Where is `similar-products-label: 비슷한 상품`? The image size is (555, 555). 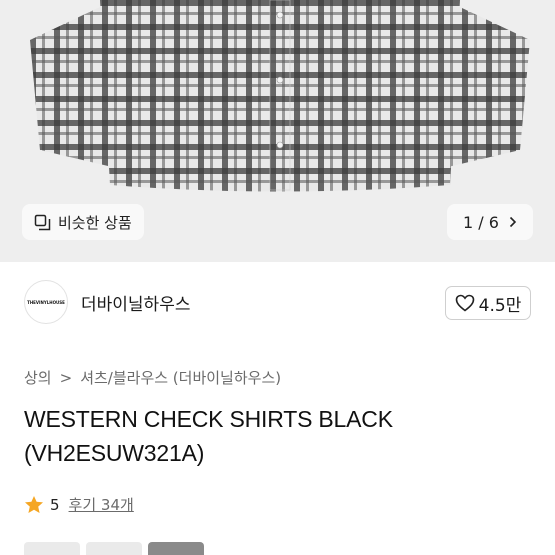
similar-products-label: 비슷한 상품 is located at coordinates (95, 222).